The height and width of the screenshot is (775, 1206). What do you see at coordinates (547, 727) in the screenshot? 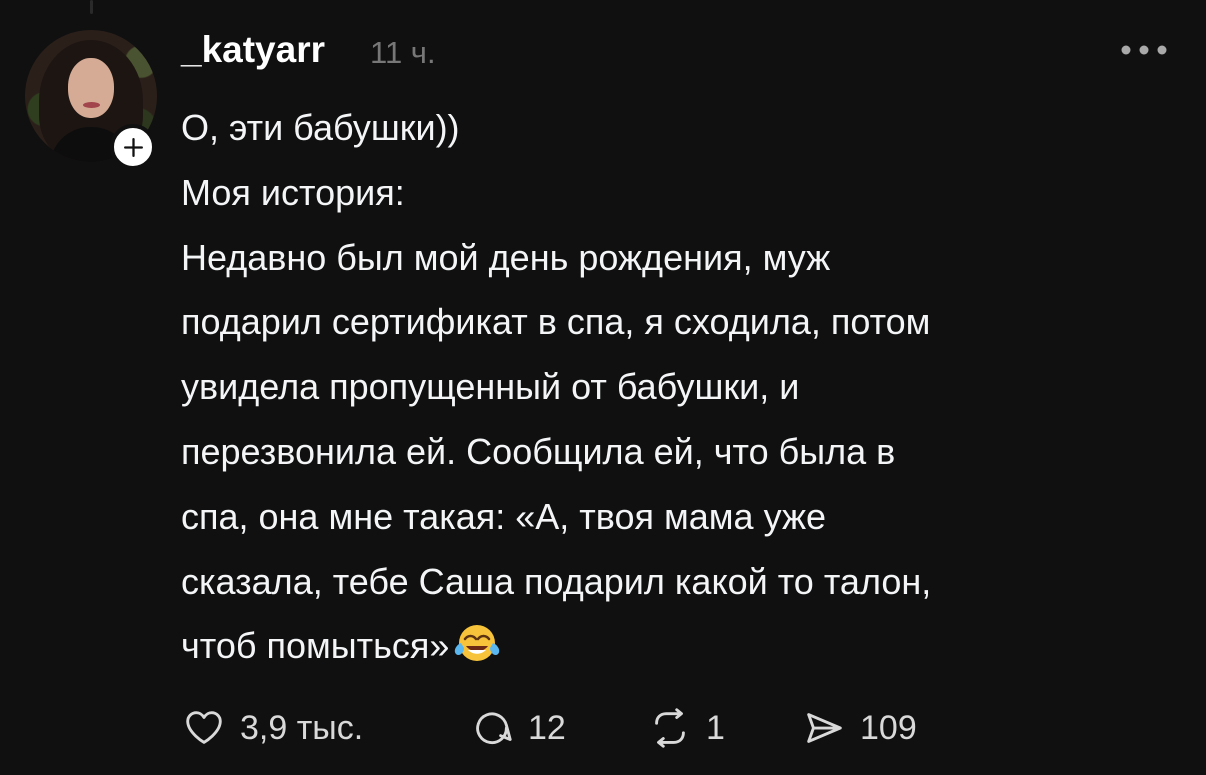
I see `reply-count: 12` at bounding box center [547, 727].